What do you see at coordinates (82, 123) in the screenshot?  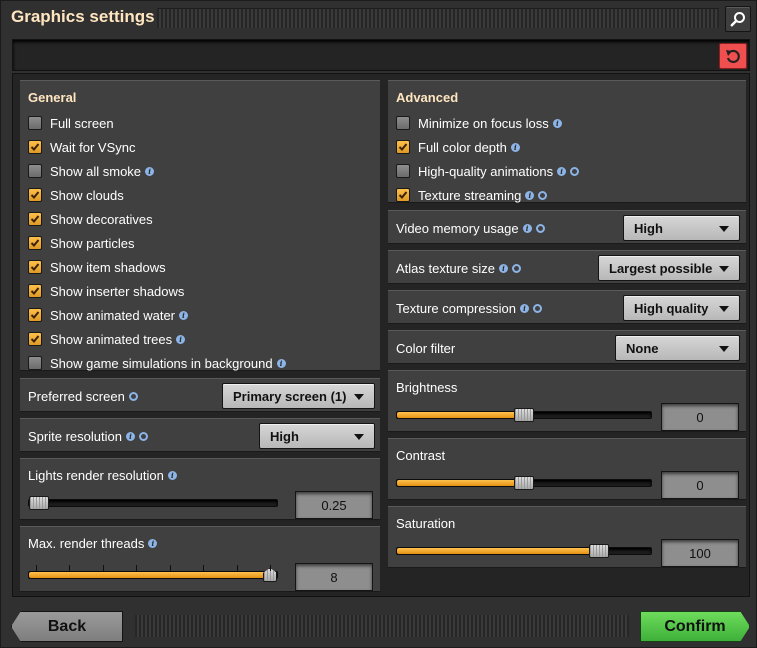 I see `checkbox-label: Full screen` at bounding box center [82, 123].